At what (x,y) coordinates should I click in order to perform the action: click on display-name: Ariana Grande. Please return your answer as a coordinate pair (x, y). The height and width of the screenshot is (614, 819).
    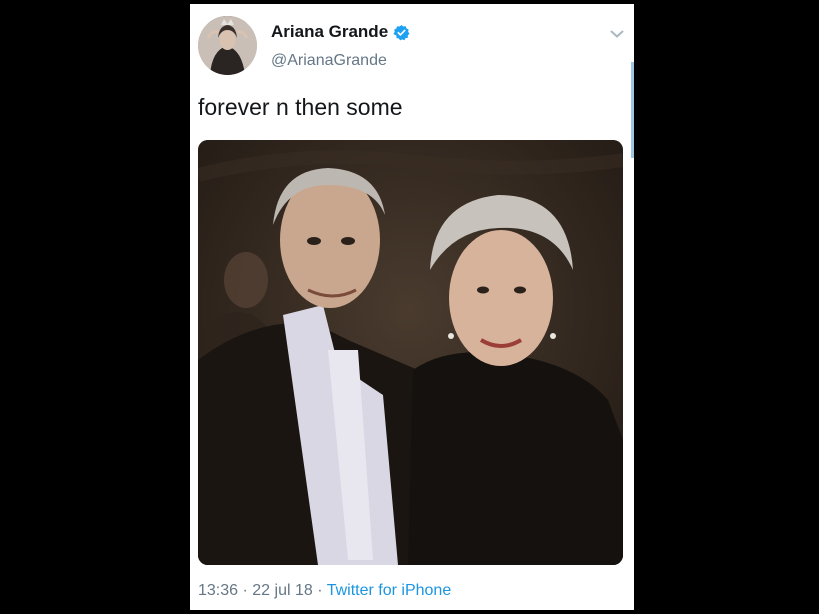
    Looking at the image, I should click on (329, 32).